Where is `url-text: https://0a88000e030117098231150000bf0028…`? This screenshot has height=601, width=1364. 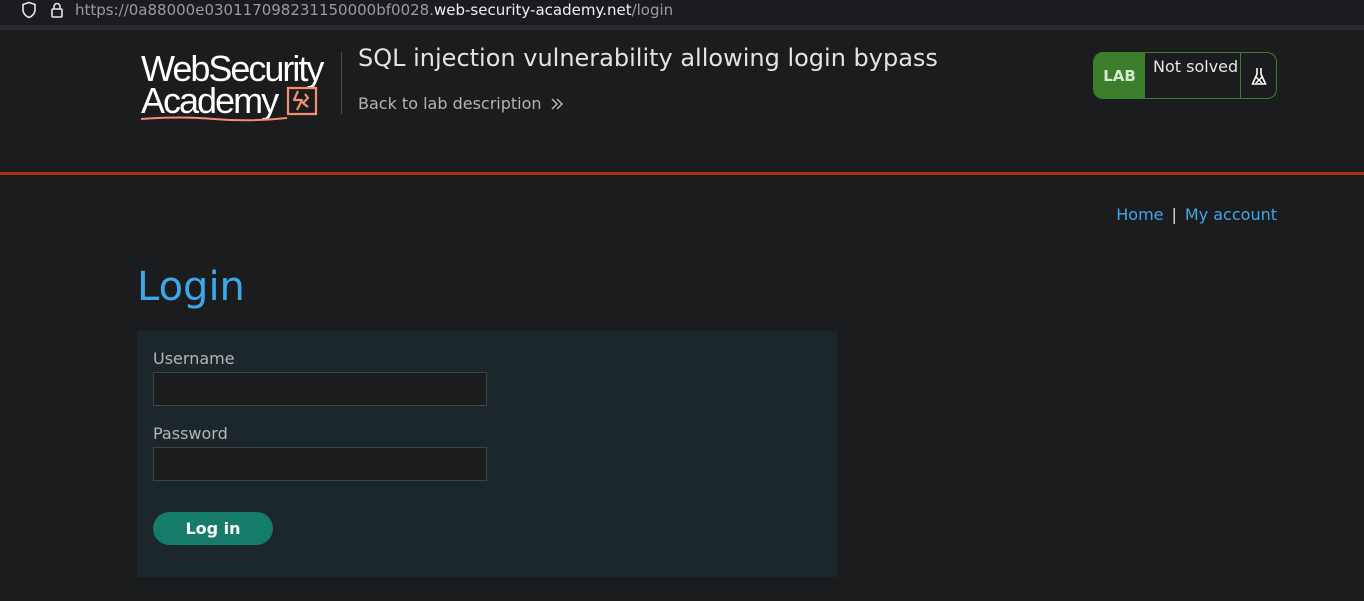
url-text: https://0a88000e030117098231150000bf0028… is located at coordinates (374, 10).